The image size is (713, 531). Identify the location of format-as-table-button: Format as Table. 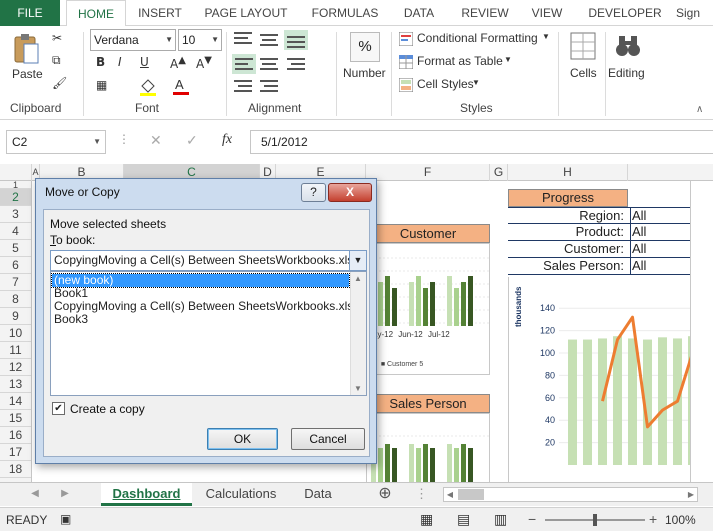
(460, 61).